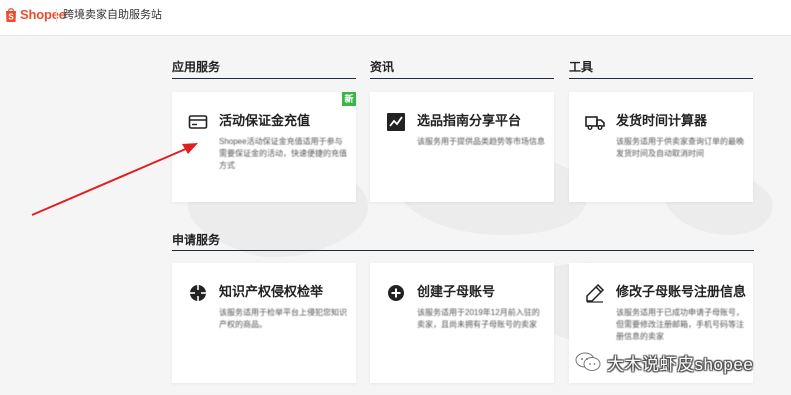 The height and width of the screenshot is (395, 791). Describe the element at coordinates (469, 120) in the screenshot. I see `card-title: 选品指南分享平台` at that location.